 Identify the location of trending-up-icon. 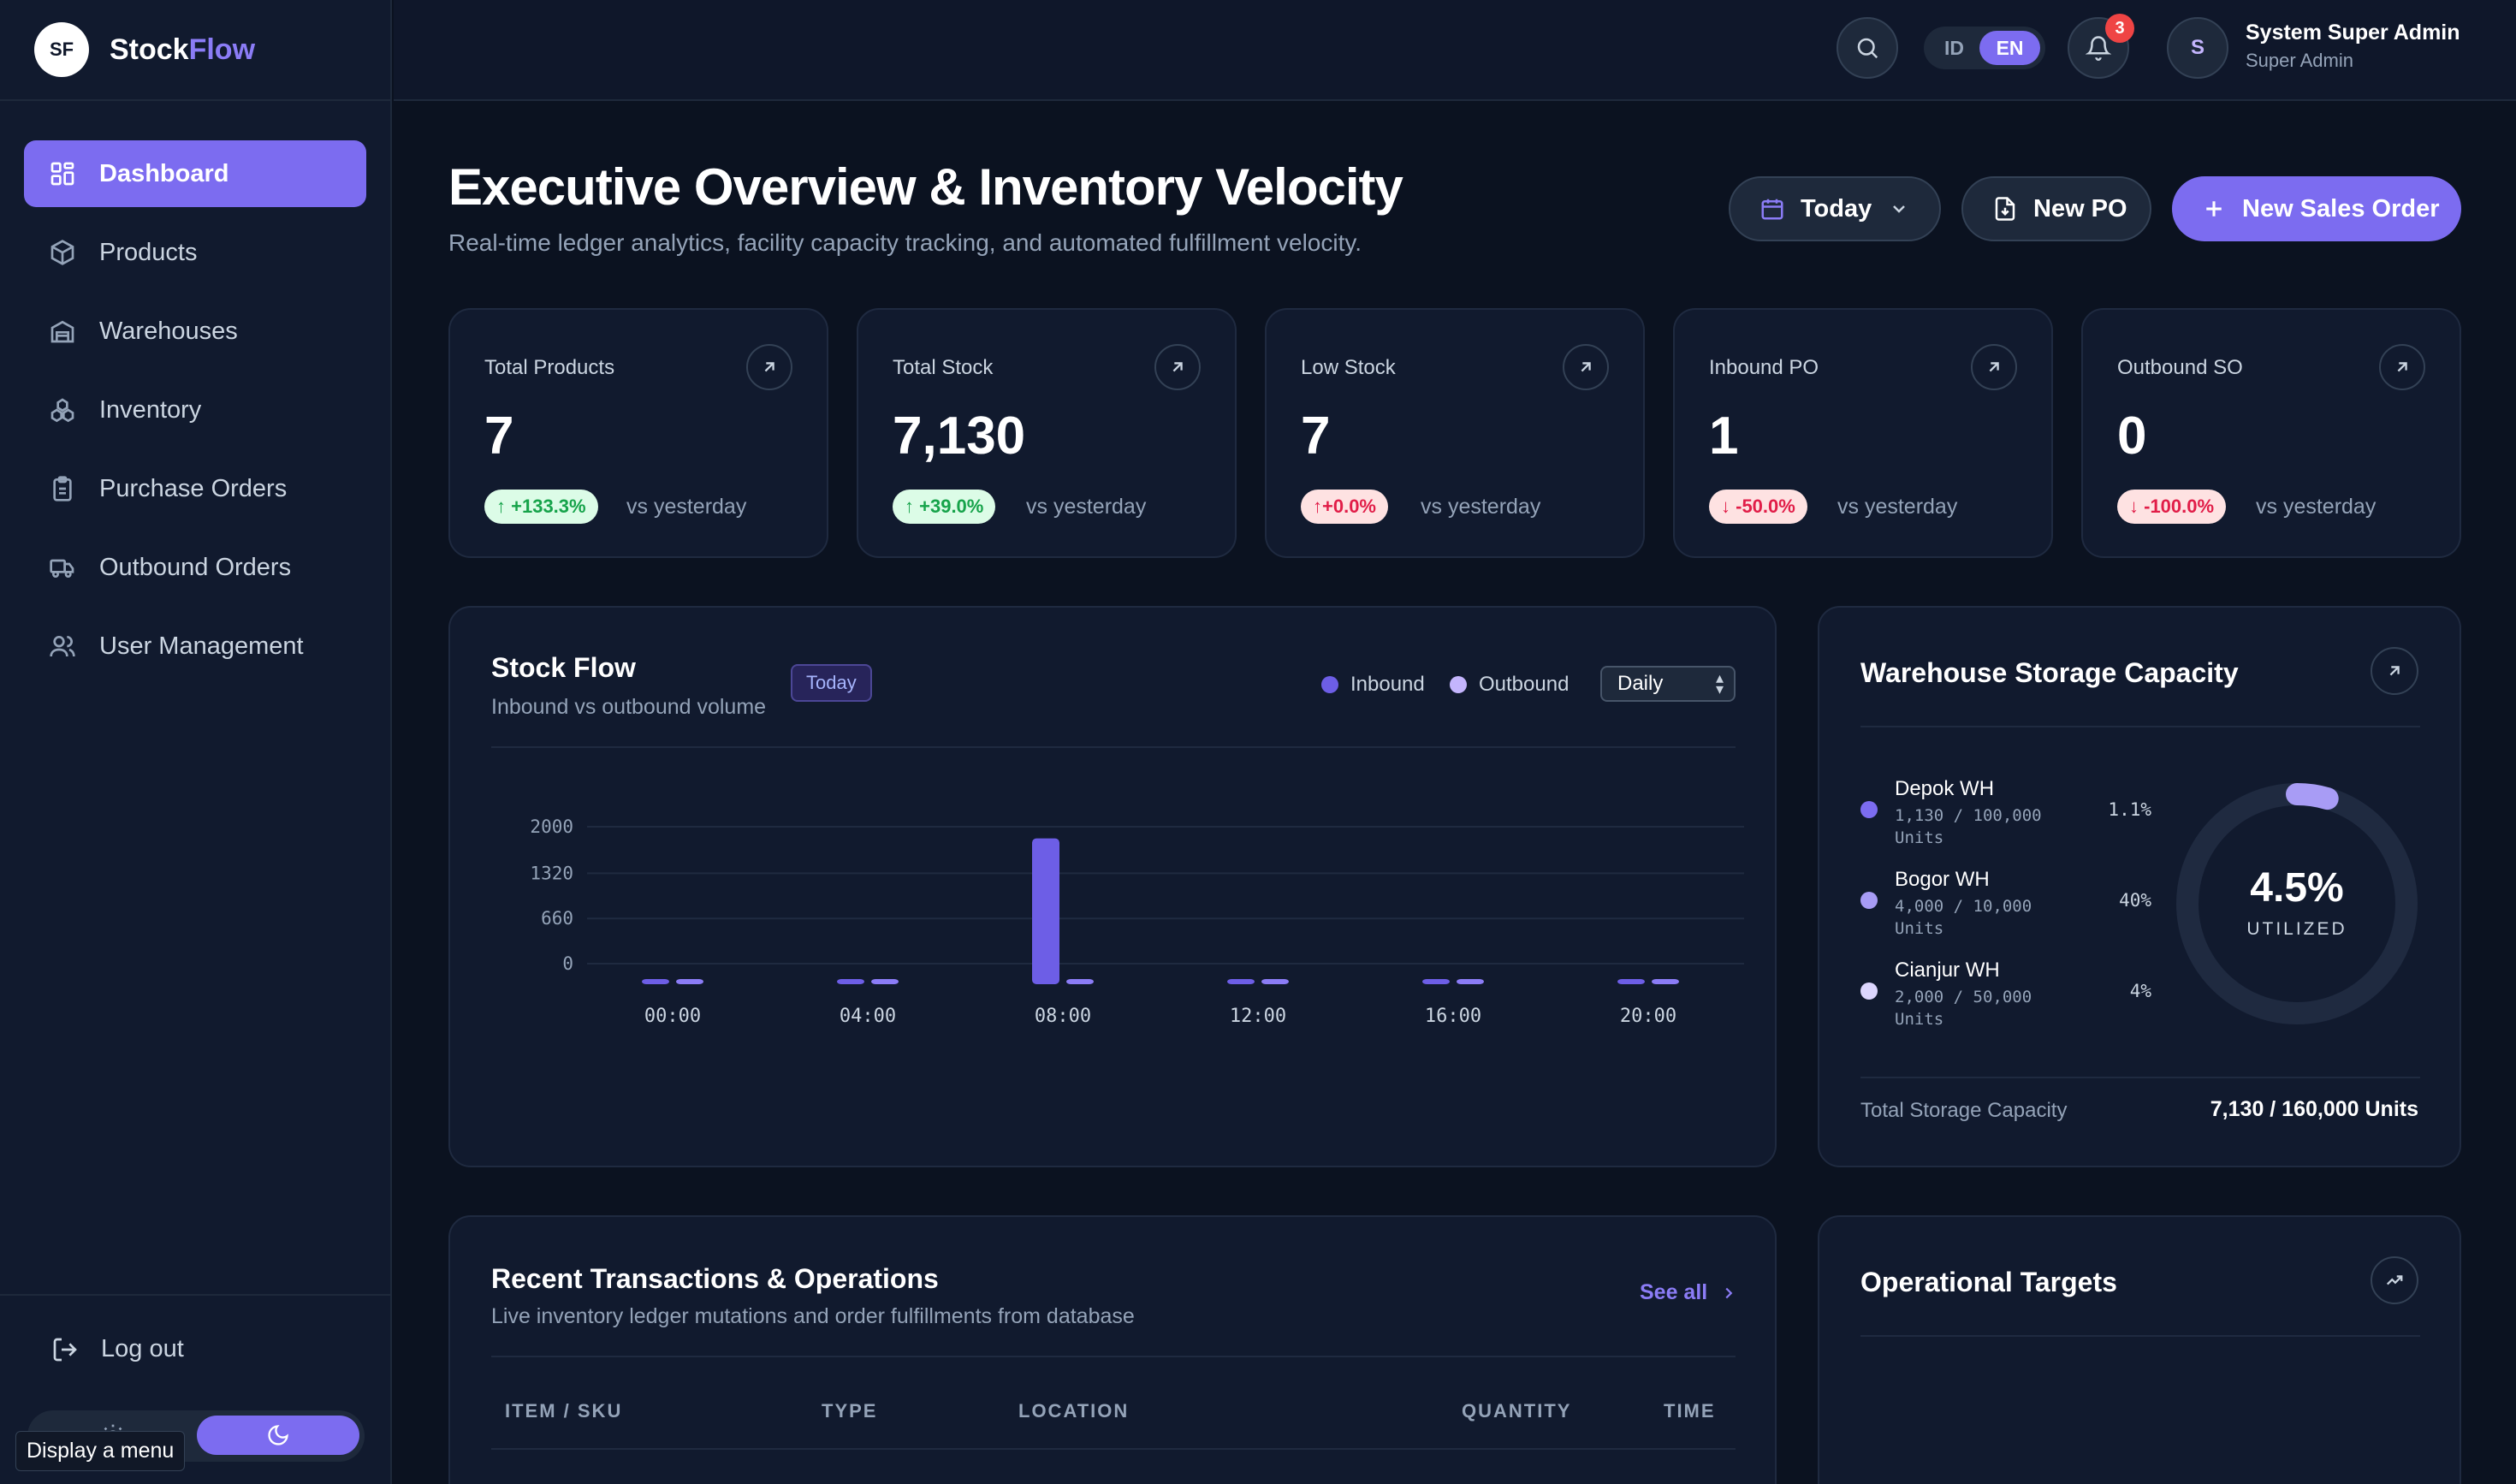
(2394, 1280).